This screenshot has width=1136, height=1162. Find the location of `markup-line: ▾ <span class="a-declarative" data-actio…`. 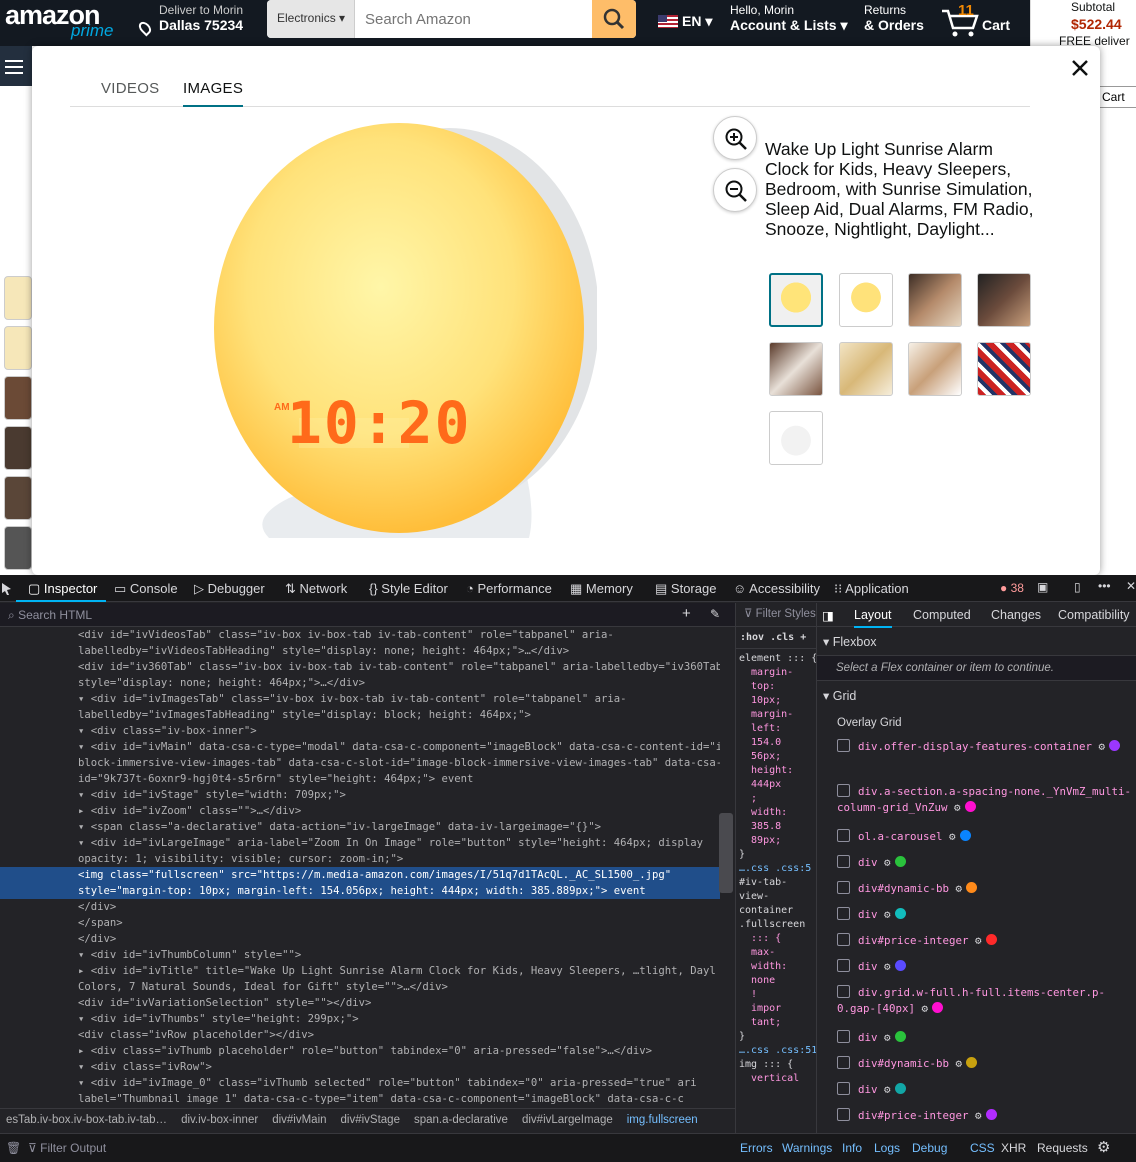

markup-line: ▾ <span class="a-declarative" data-actio… is located at coordinates (360, 827).